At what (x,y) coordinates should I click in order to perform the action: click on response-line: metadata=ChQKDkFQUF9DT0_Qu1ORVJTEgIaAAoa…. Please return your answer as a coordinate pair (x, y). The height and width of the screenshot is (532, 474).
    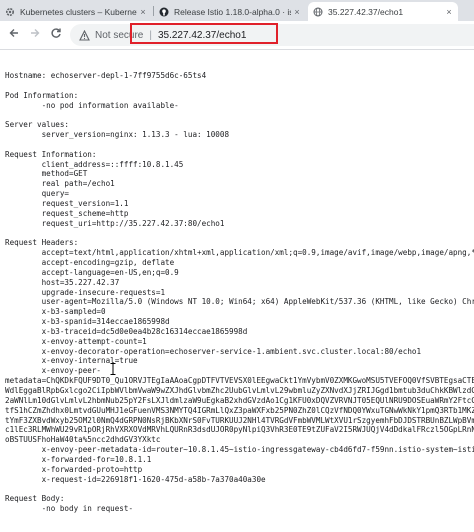
    Looking at the image, I should click on (239, 381).